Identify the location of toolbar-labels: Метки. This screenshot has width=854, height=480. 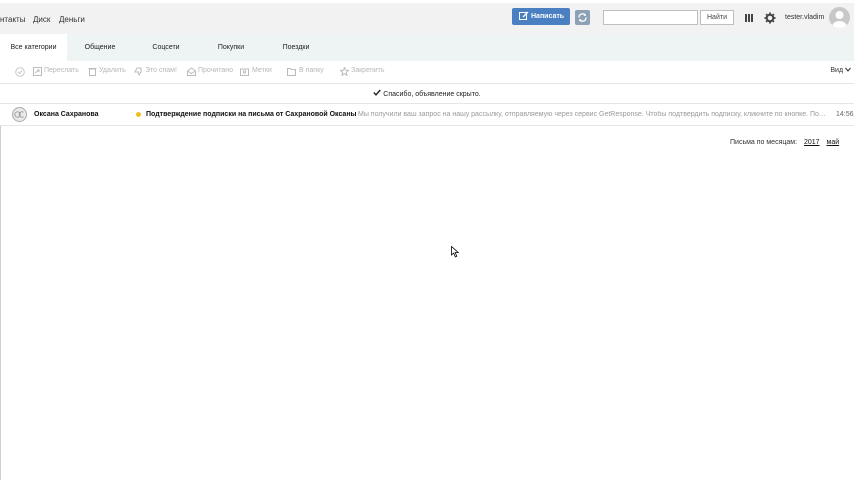
(262, 70).